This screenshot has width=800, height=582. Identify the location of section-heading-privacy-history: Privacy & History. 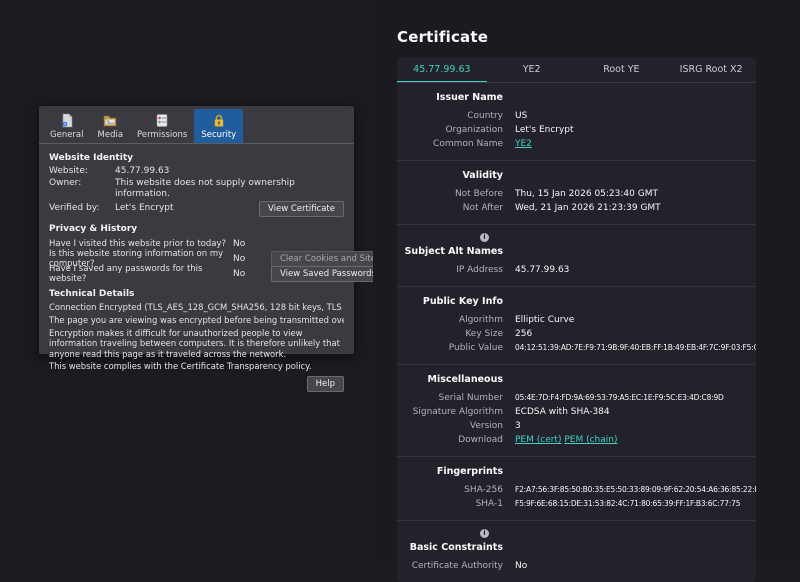
(93, 228).